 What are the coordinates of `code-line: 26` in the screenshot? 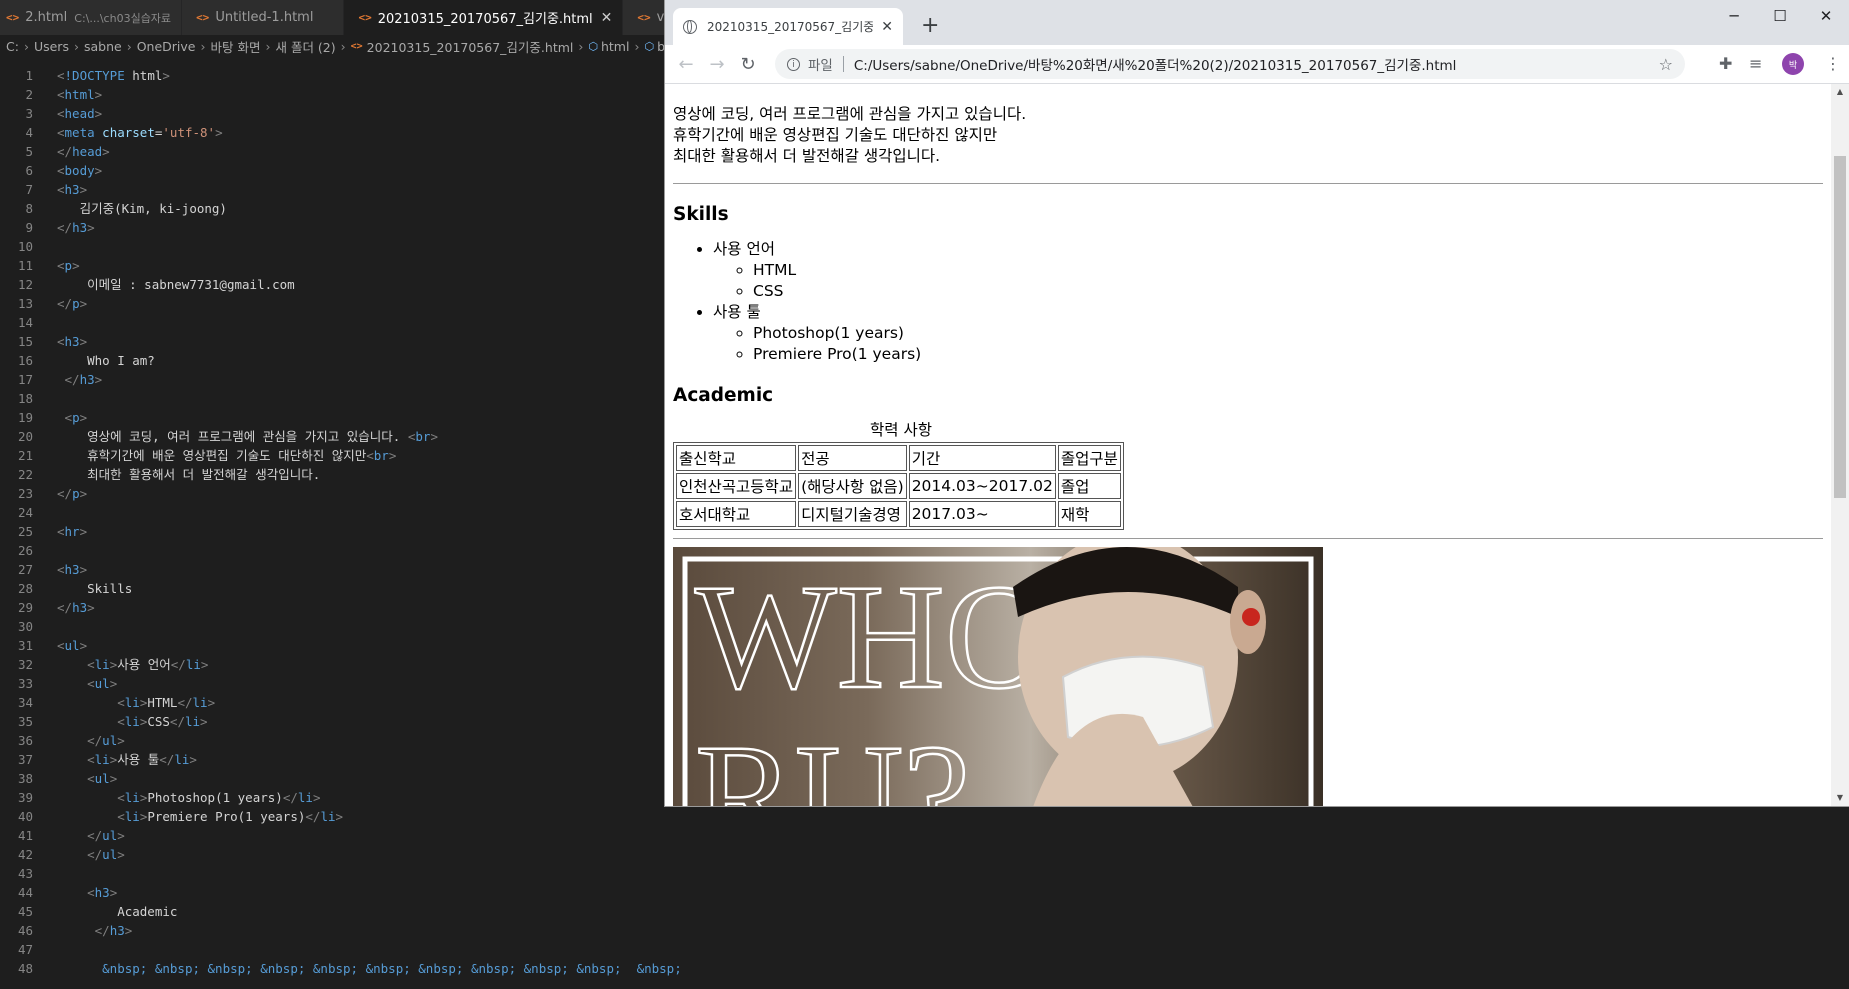 It's located at (340, 550).